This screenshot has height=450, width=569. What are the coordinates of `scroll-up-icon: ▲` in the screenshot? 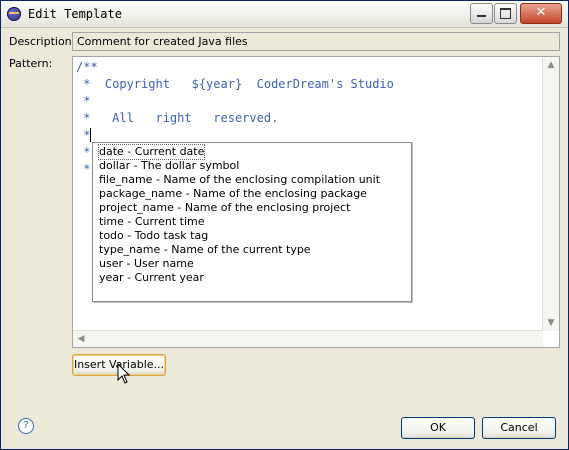 It's located at (551, 65).